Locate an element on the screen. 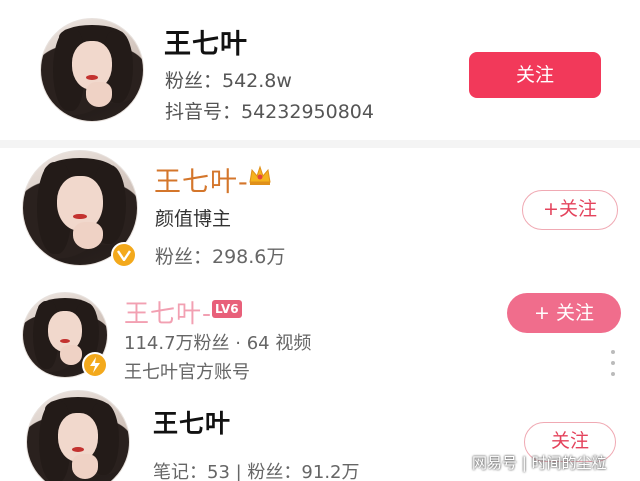  lightning-icon is located at coordinates (95, 365).